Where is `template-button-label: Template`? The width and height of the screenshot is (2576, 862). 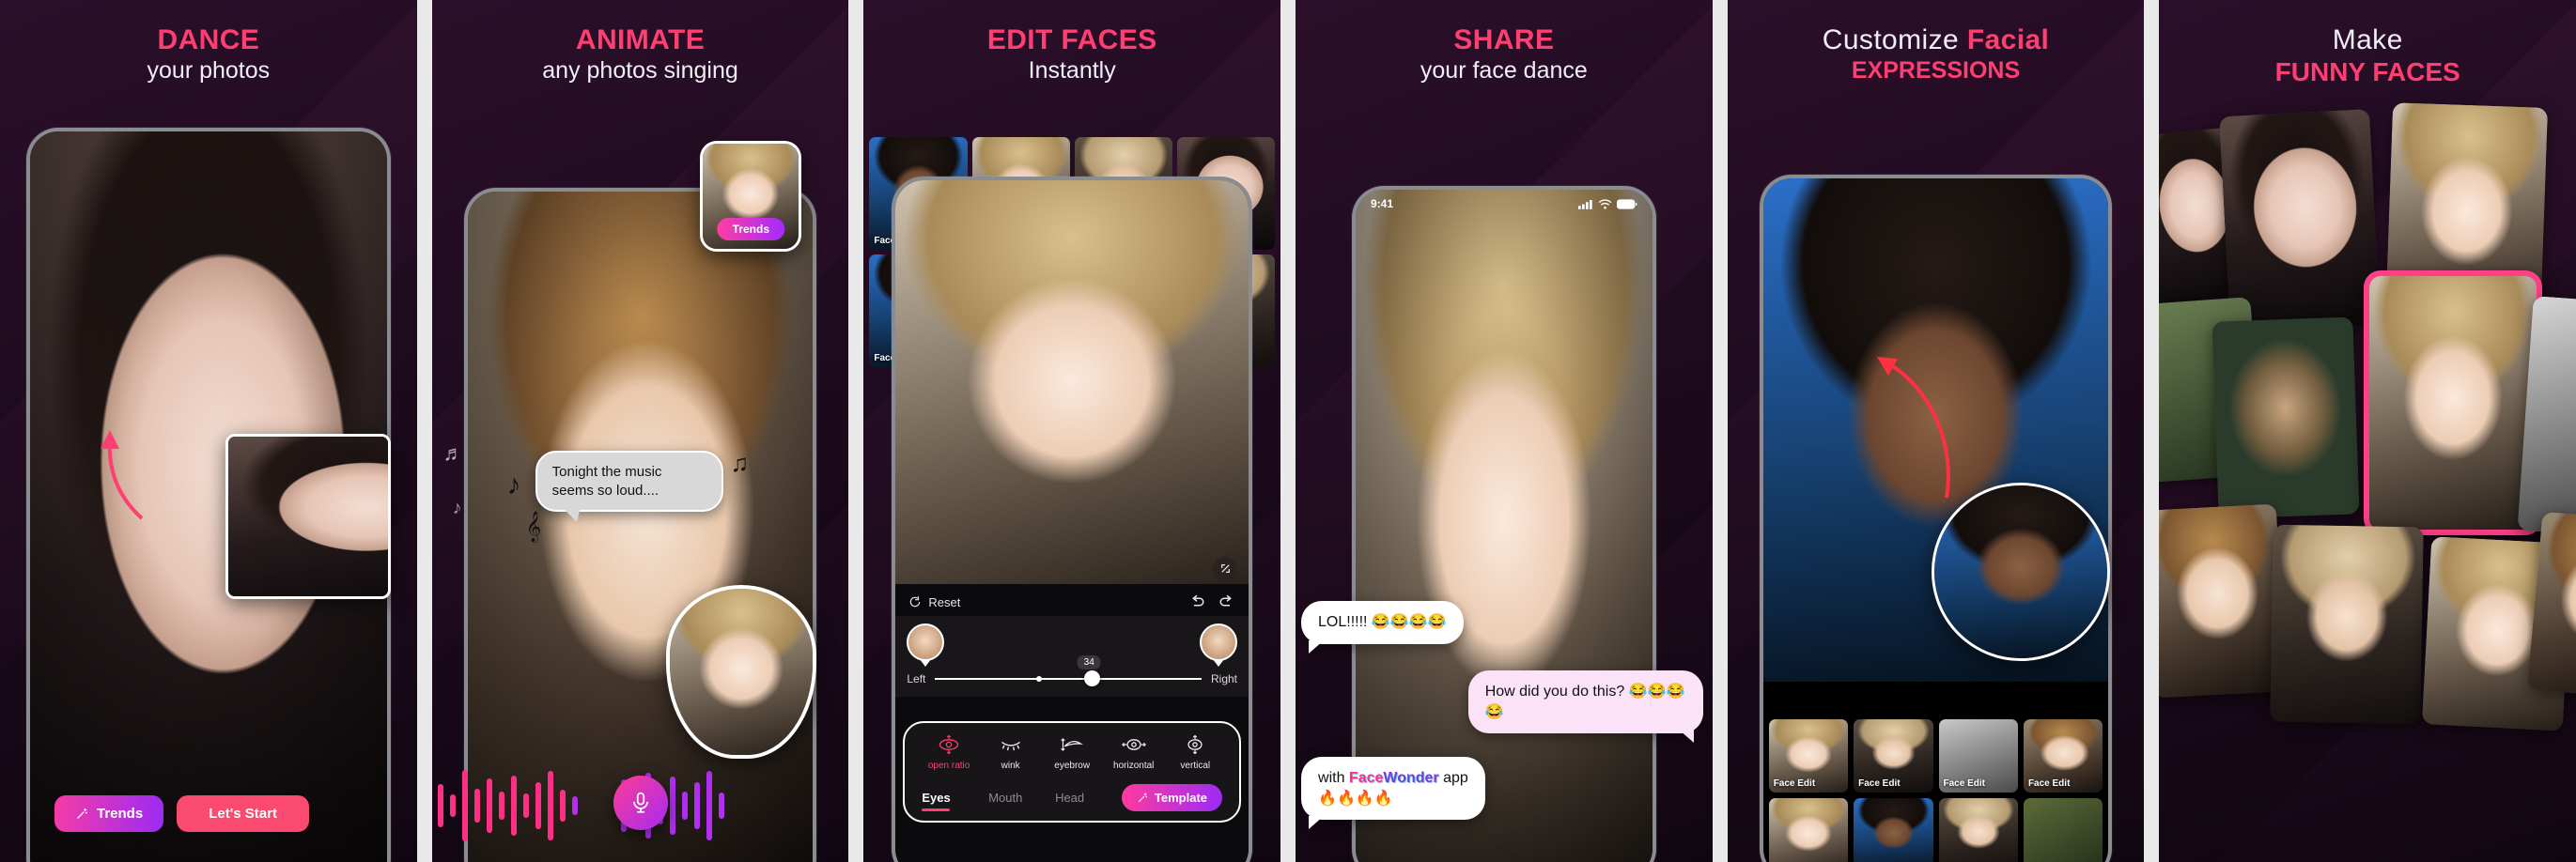 template-button-label: Template is located at coordinates (1181, 798).